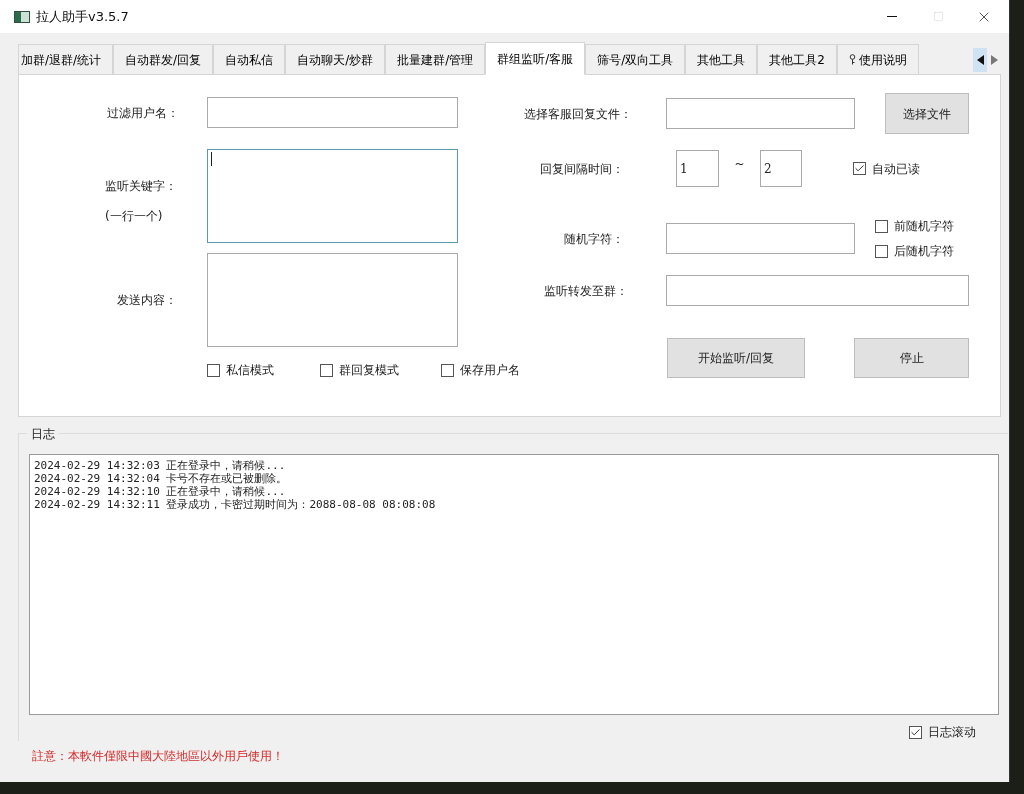 The height and width of the screenshot is (794, 1024). Describe the element at coordinates (938, 16) in the screenshot. I see `maximize-icon` at that location.